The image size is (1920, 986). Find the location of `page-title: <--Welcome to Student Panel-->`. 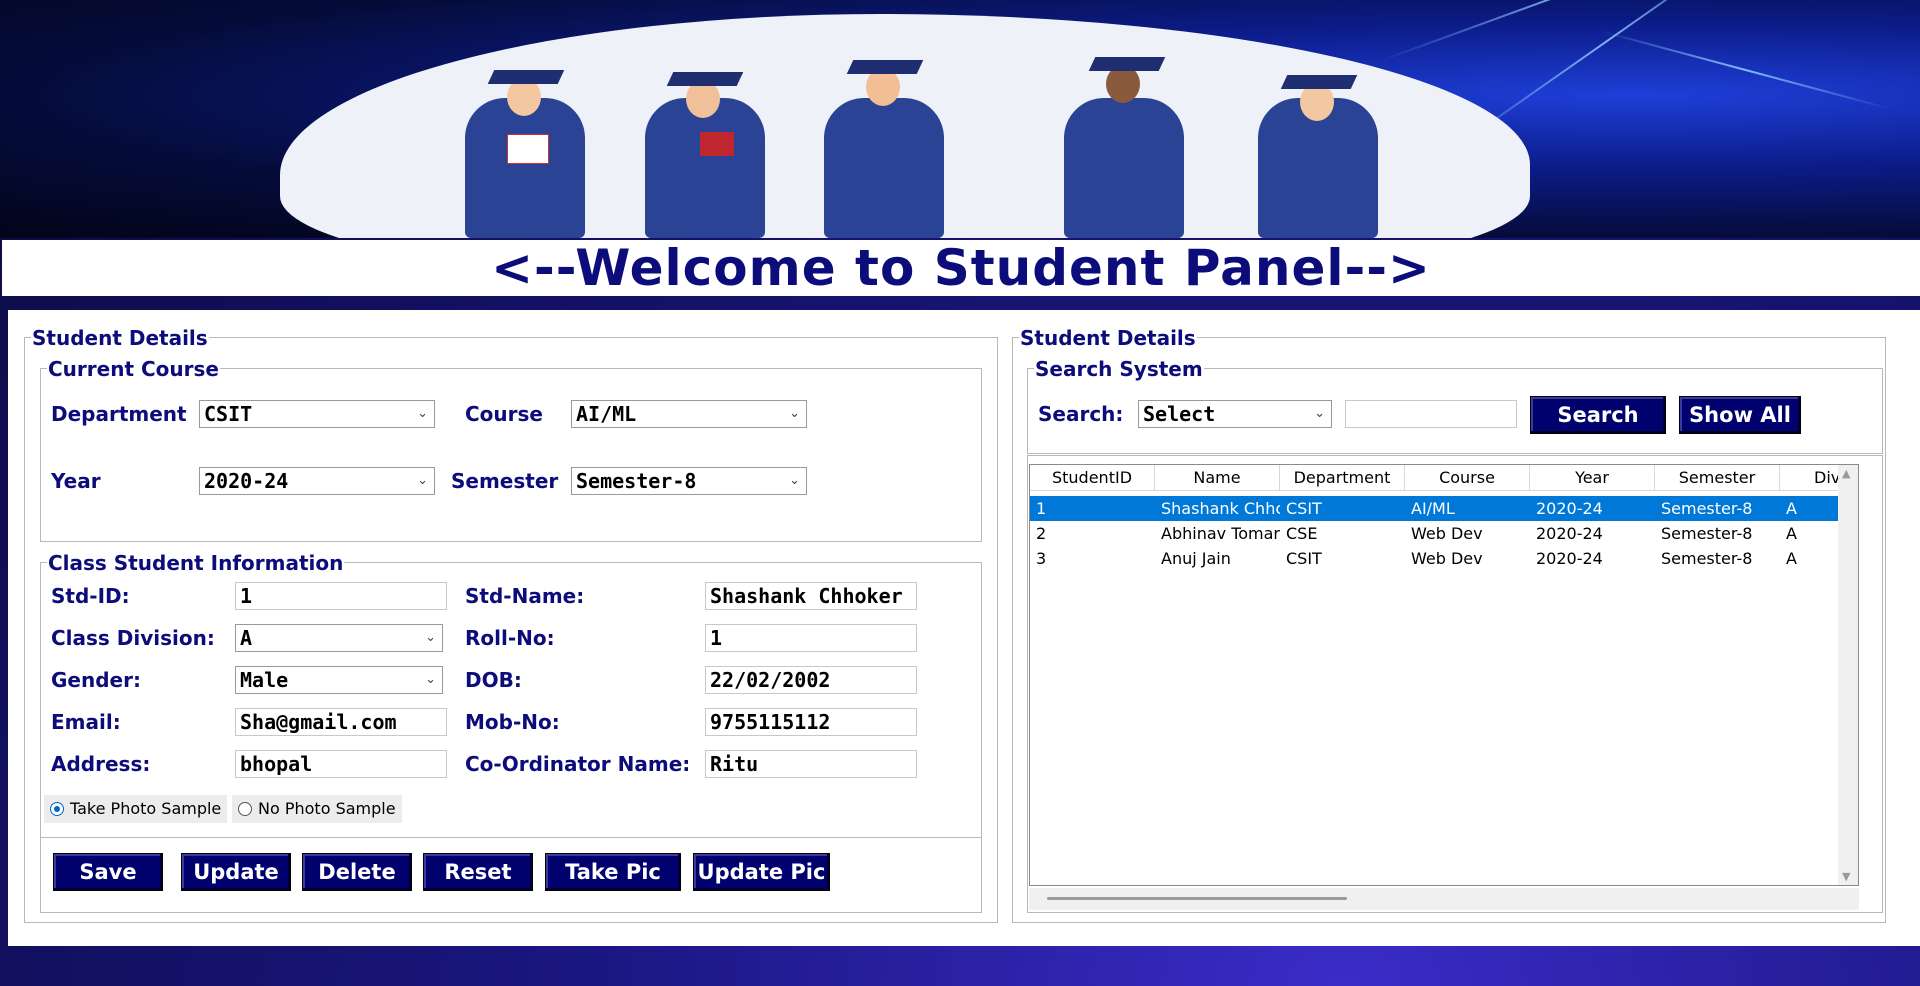

page-title: <--Welcome to Student Panel--> is located at coordinates (961, 268).